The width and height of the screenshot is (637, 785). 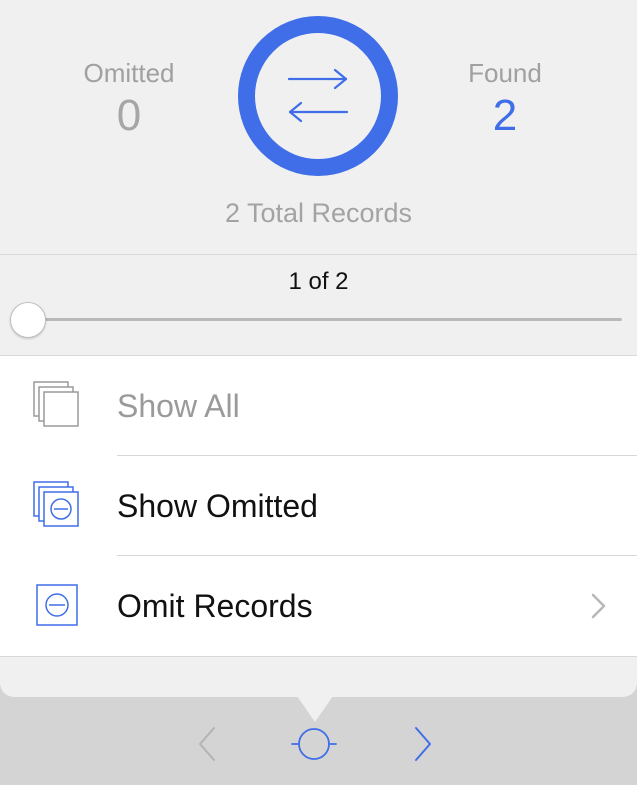 What do you see at coordinates (217, 506) in the screenshot?
I see `menu-item-label: Show Omitted` at bounding box center [217, 506].